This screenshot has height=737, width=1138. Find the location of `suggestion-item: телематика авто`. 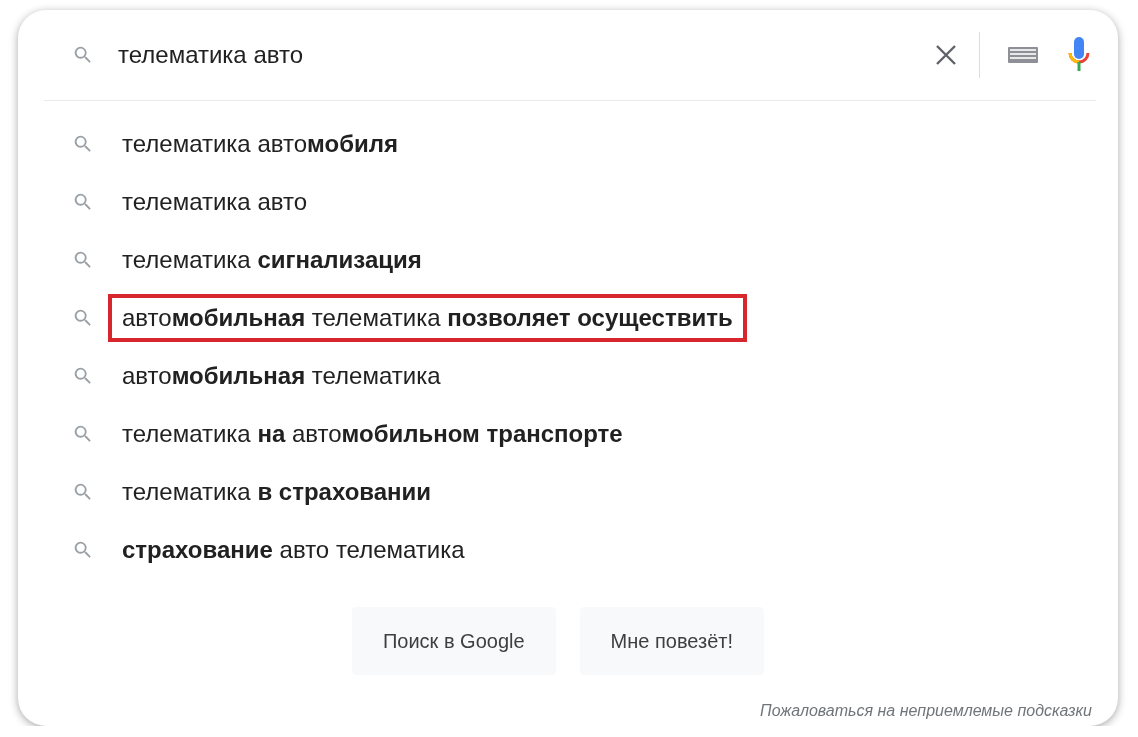

suggestion-item: телематика авто is located at coordinates (215, 202).